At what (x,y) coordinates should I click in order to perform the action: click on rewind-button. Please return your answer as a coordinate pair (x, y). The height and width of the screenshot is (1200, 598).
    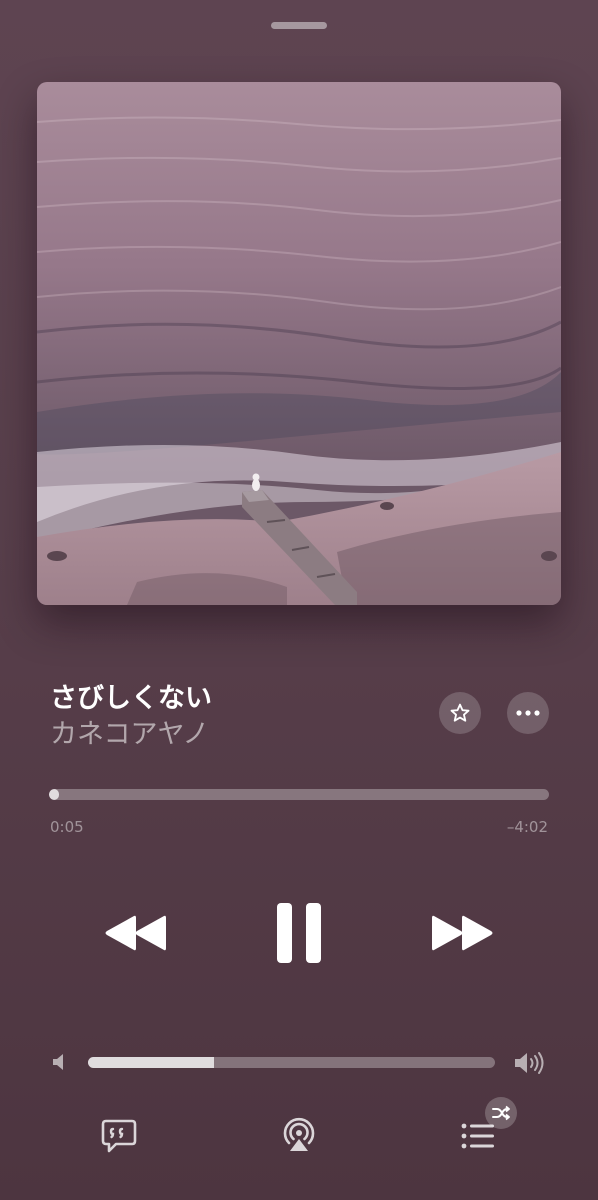
    Looking at the image, I should click on (135, 933).